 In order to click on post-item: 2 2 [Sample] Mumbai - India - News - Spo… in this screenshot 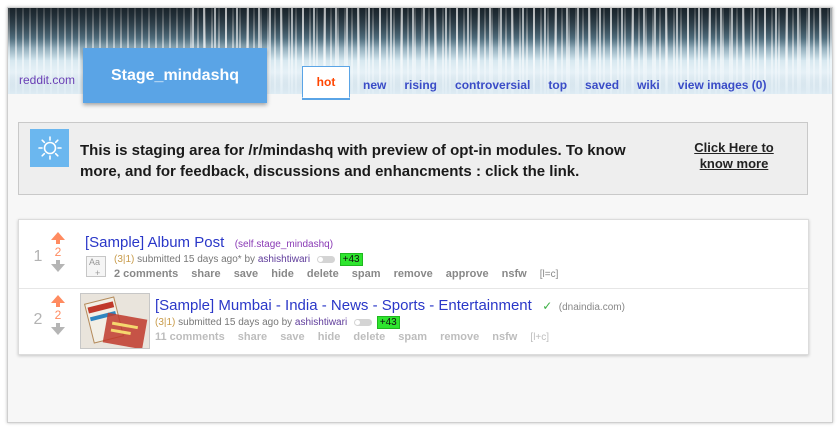, I will do `click(413, 319)`.